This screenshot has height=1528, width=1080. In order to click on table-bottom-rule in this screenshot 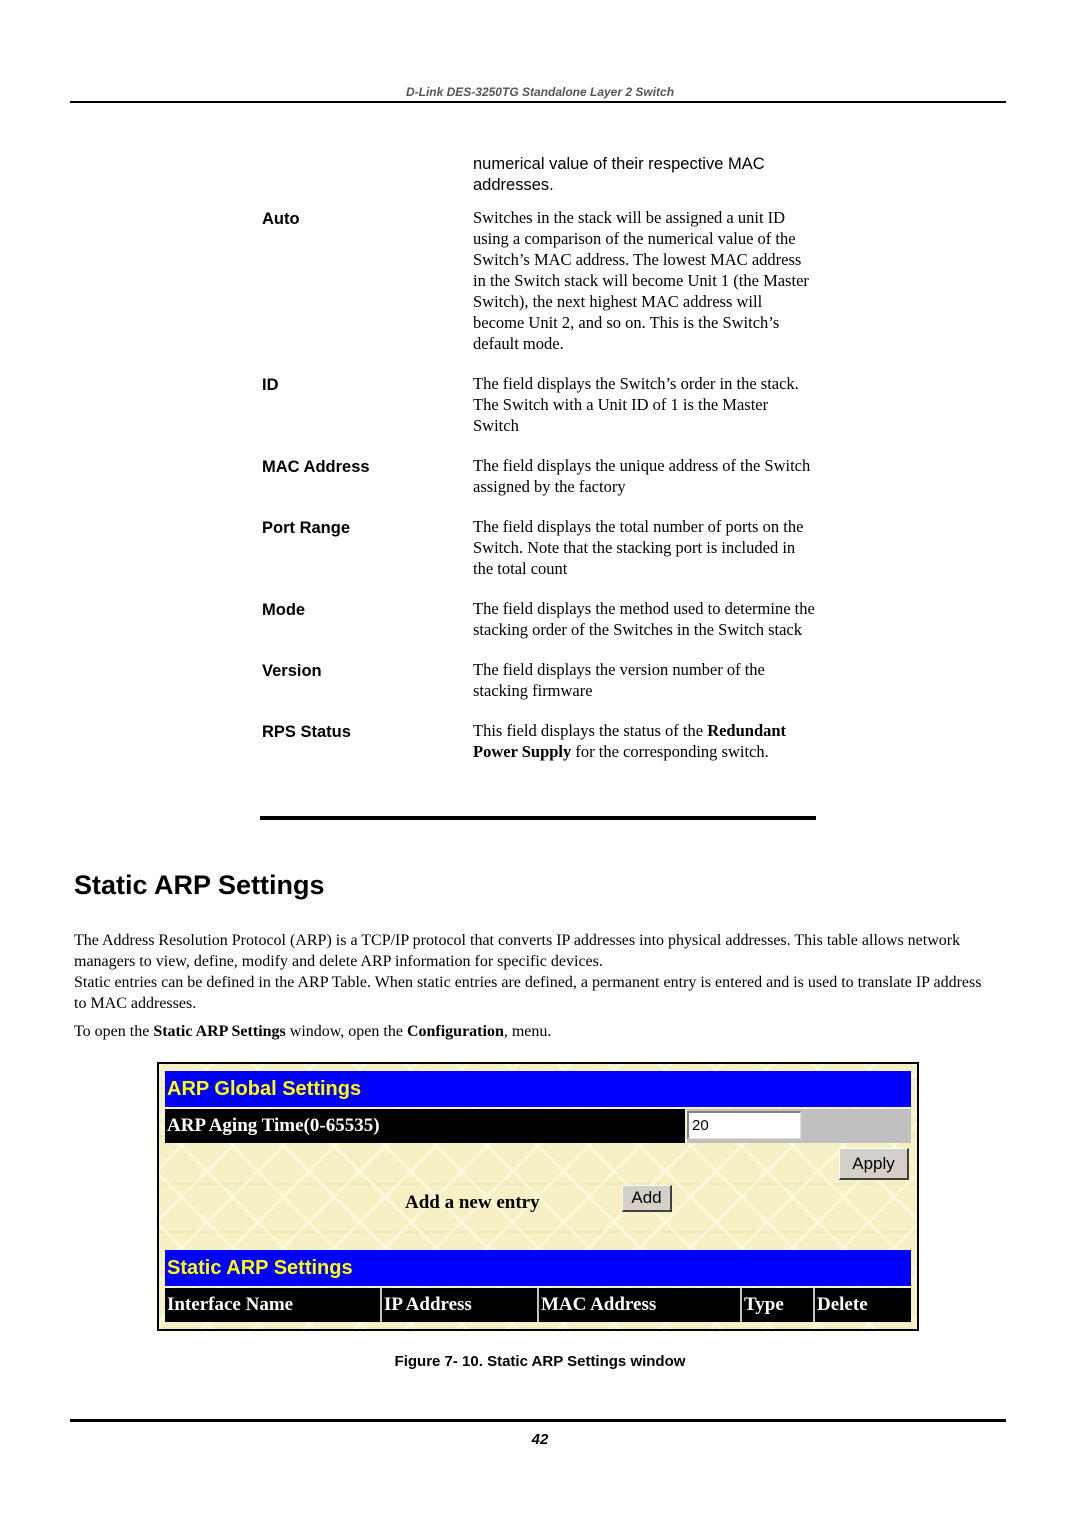, I will do `click(538, 818)`.